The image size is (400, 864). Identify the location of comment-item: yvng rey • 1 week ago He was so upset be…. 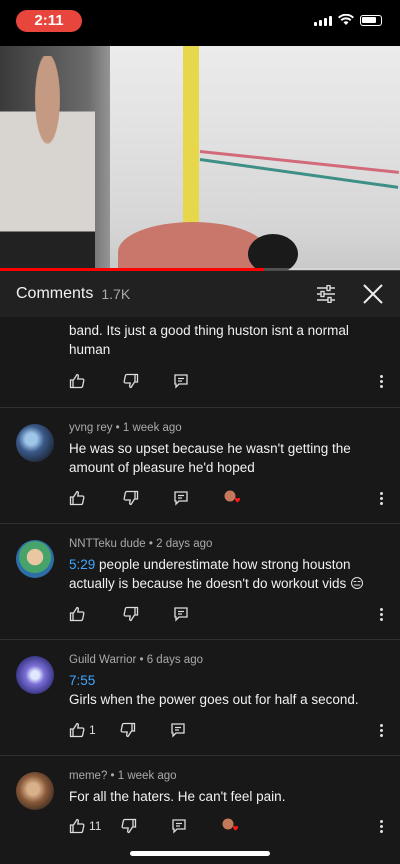
(200, 466).